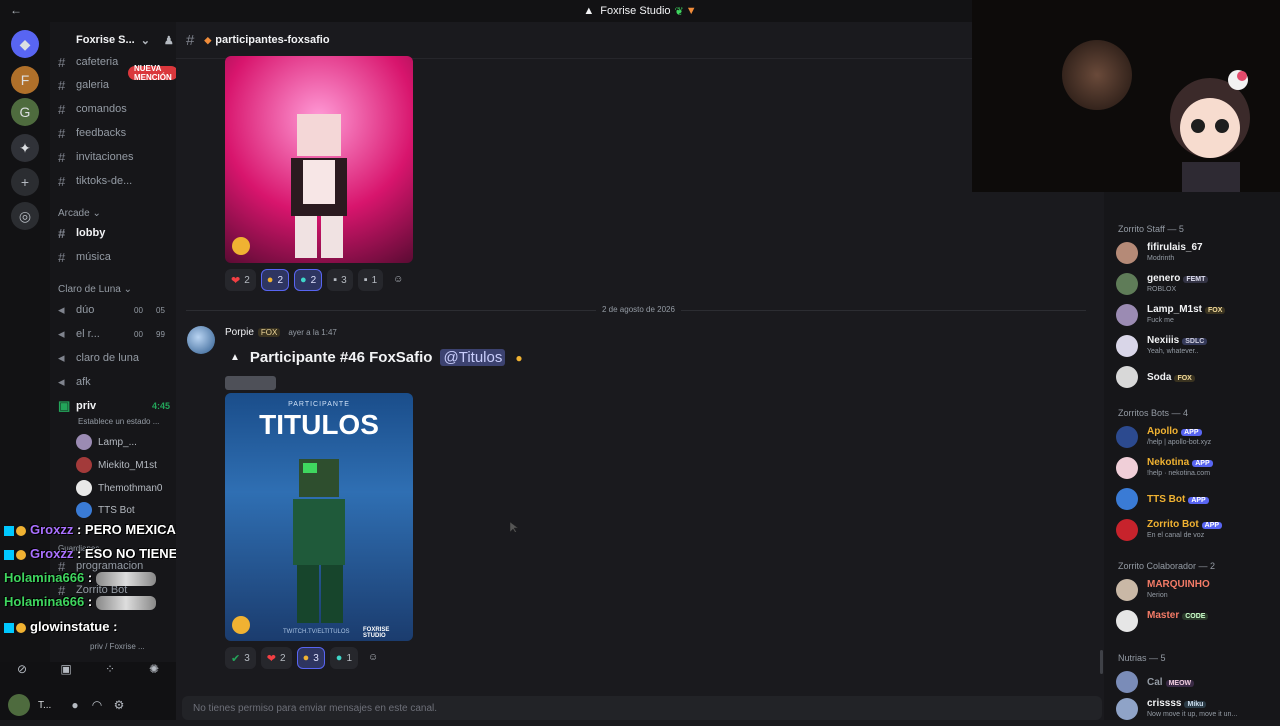  I want to click on reaction: ● 3, so click(310, 658).